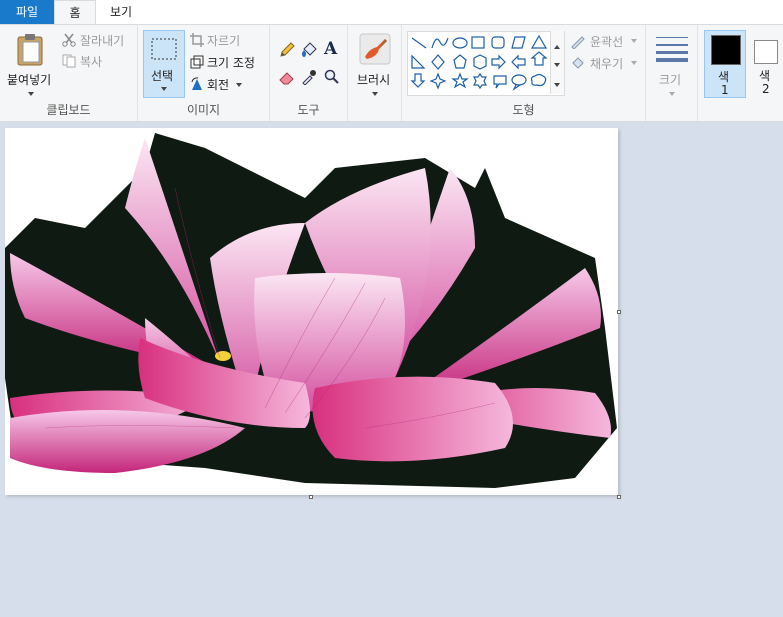 This screenshot has width=783, height=617. I want to click on resize-icon, so click(197, 62).